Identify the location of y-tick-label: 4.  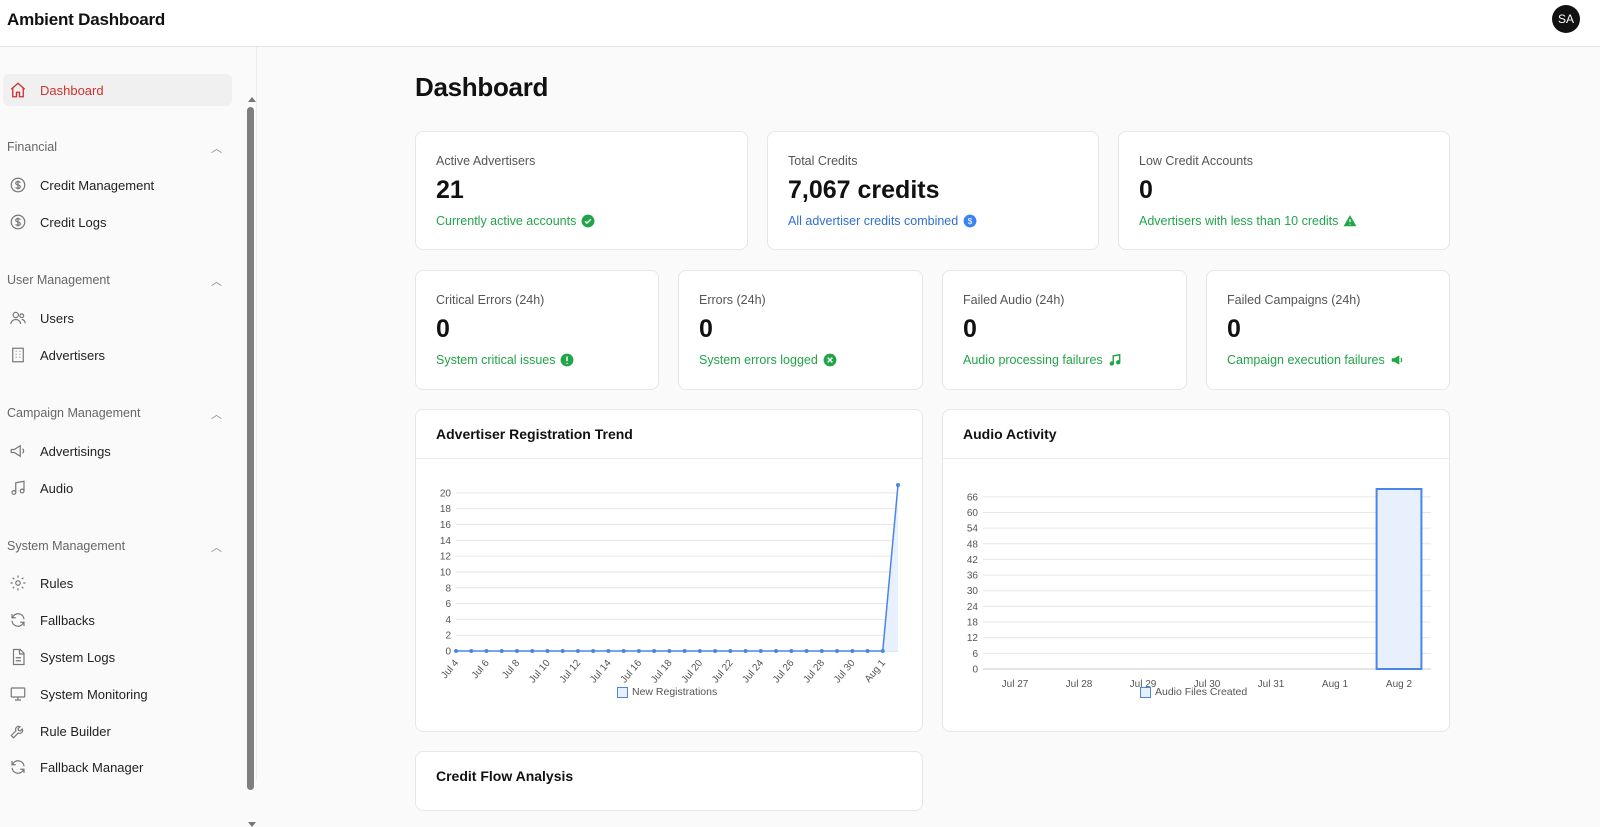
(448, 620).